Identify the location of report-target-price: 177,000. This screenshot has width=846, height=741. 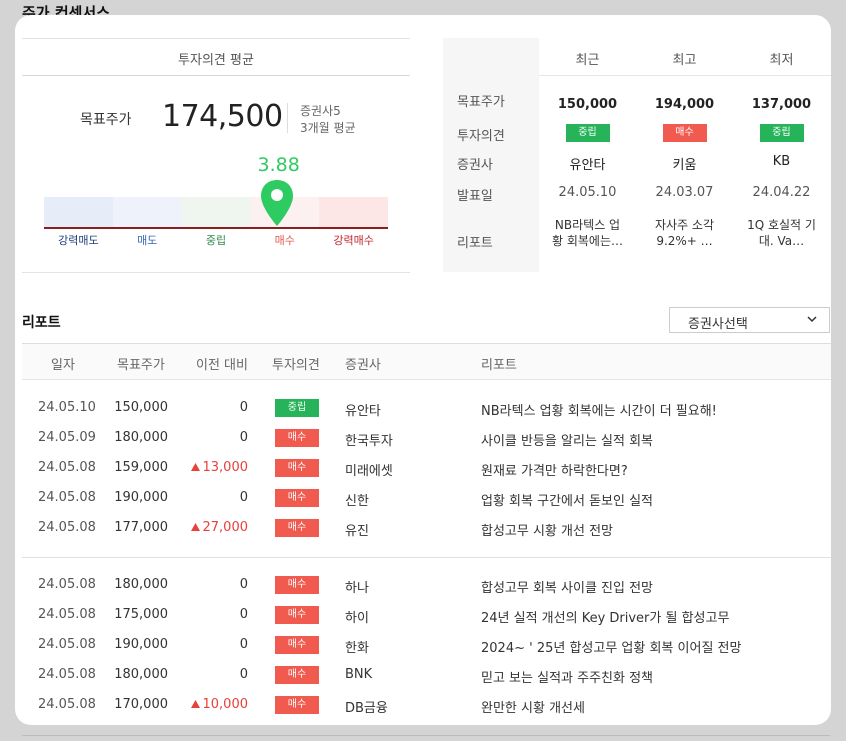
(141, 527).